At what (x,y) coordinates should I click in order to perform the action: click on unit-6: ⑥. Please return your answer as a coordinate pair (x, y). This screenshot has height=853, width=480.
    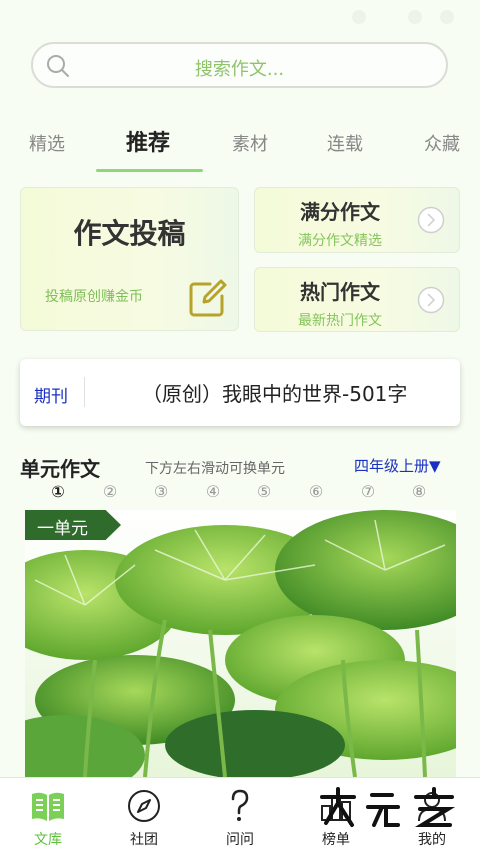
    Looking at the image, I should click on (316, 491).